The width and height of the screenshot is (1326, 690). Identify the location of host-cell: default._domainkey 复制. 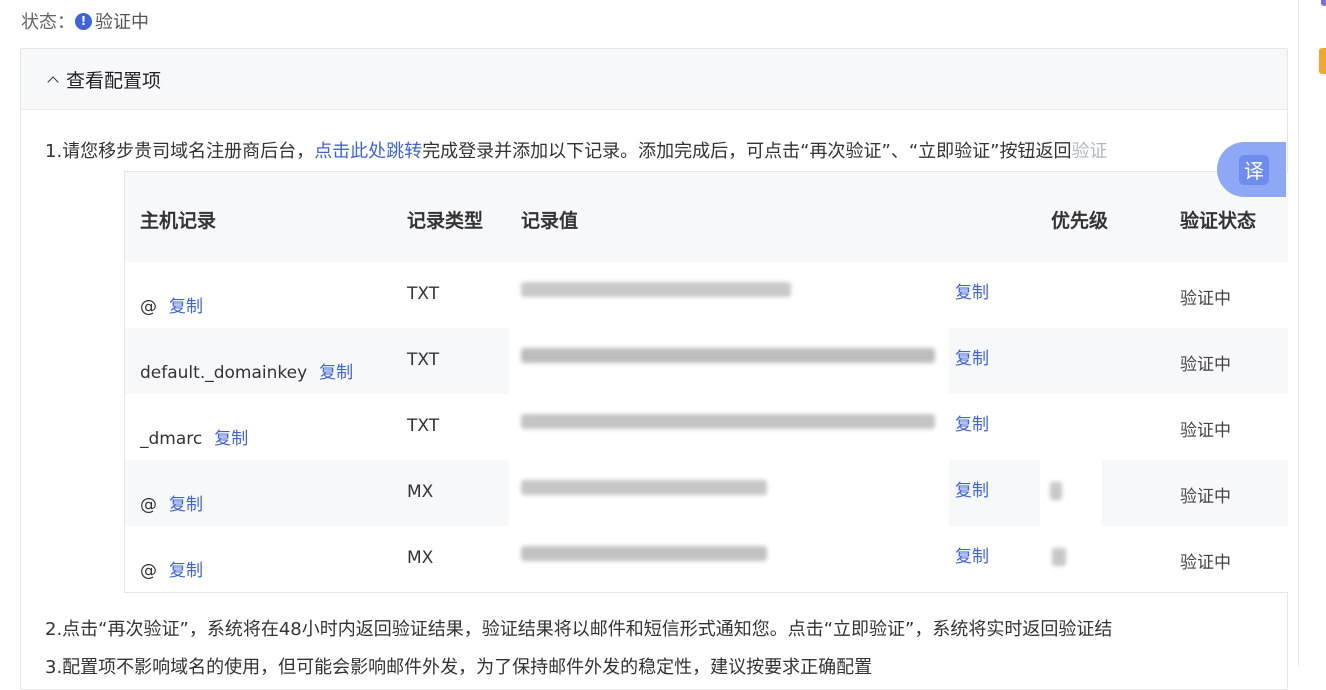
(246, 370).